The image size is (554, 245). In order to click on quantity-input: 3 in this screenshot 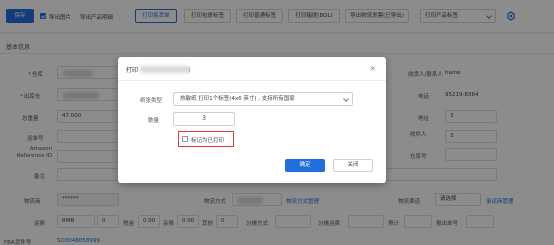, I will do `click(204, 119)`.